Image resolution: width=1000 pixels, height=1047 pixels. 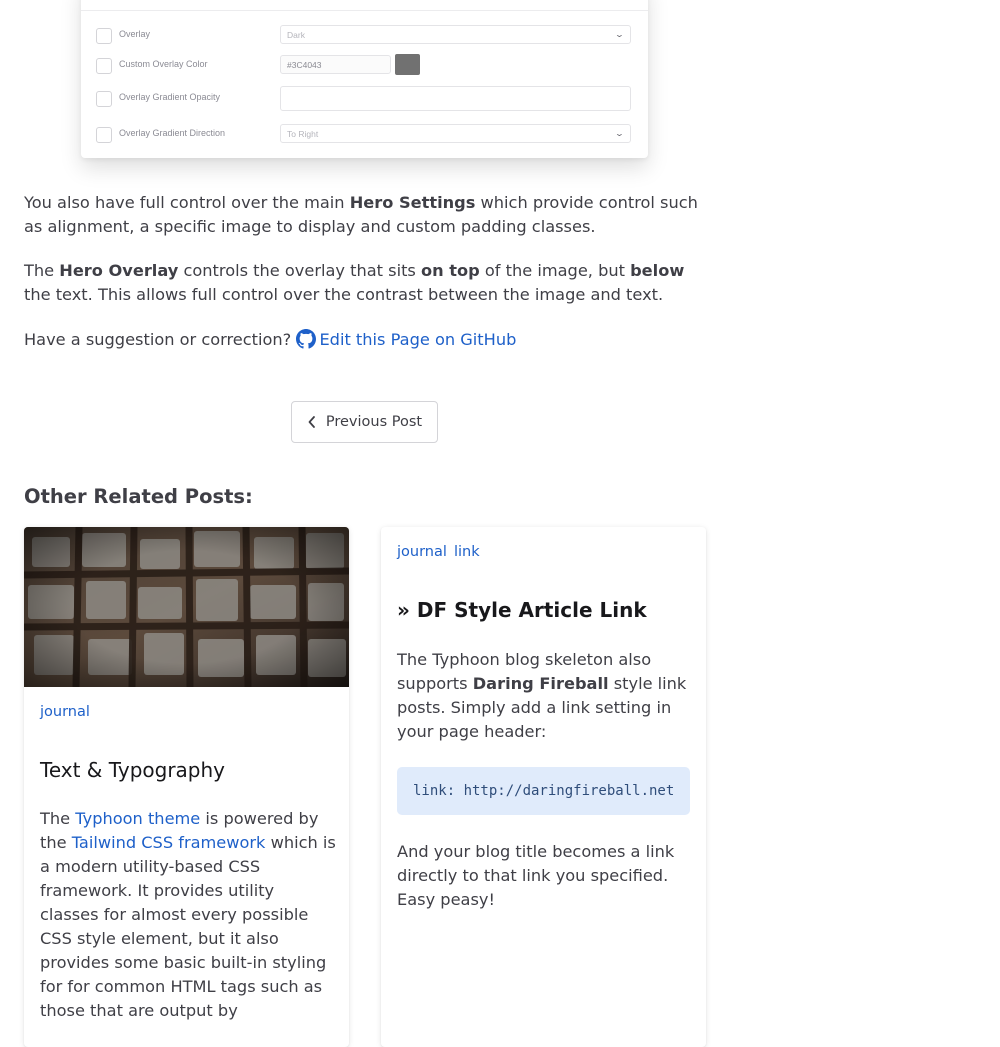 What do you see at coordinates (300, 270) in the screenshot?
I see `text-span: controls the overlay that sits` at bounding box center [300, 270].